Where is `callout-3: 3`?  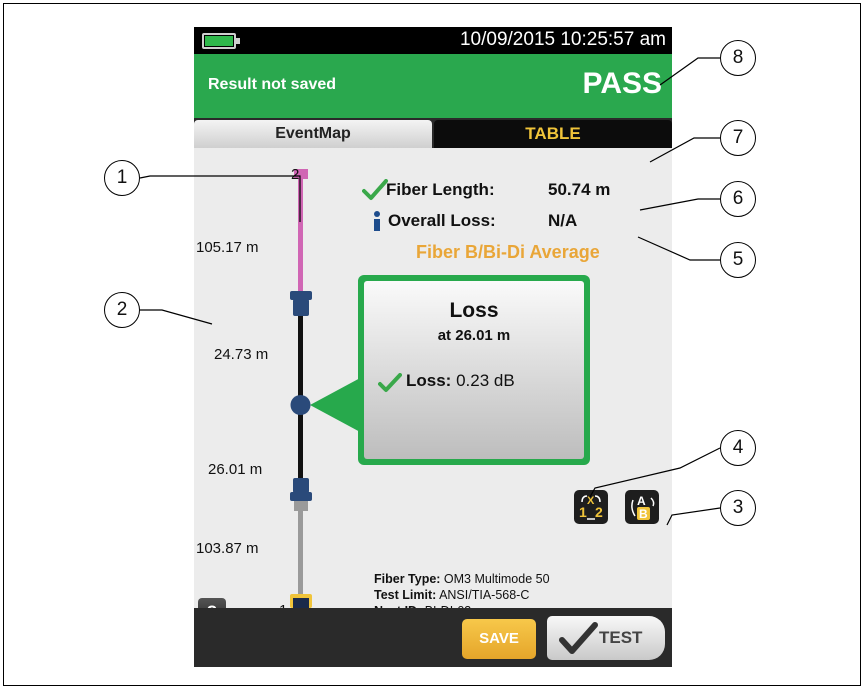
callout-3: 3 is located at coordinates (738, 508).